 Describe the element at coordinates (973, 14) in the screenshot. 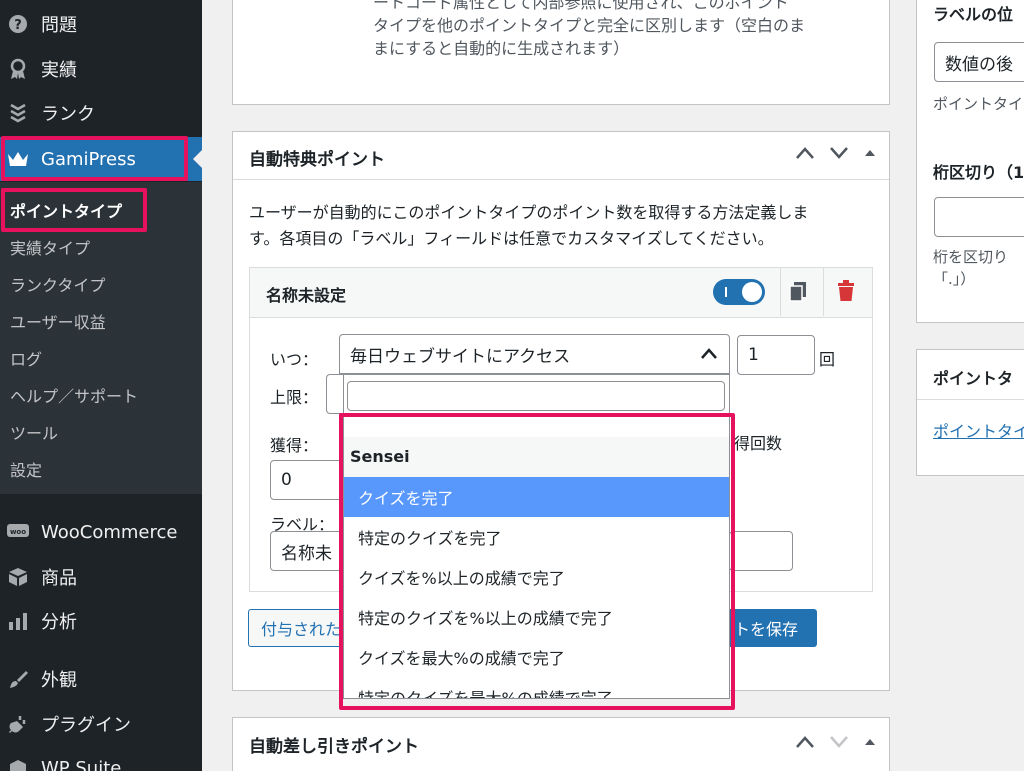

I see `label-position-title: ラベルの位` at that location.